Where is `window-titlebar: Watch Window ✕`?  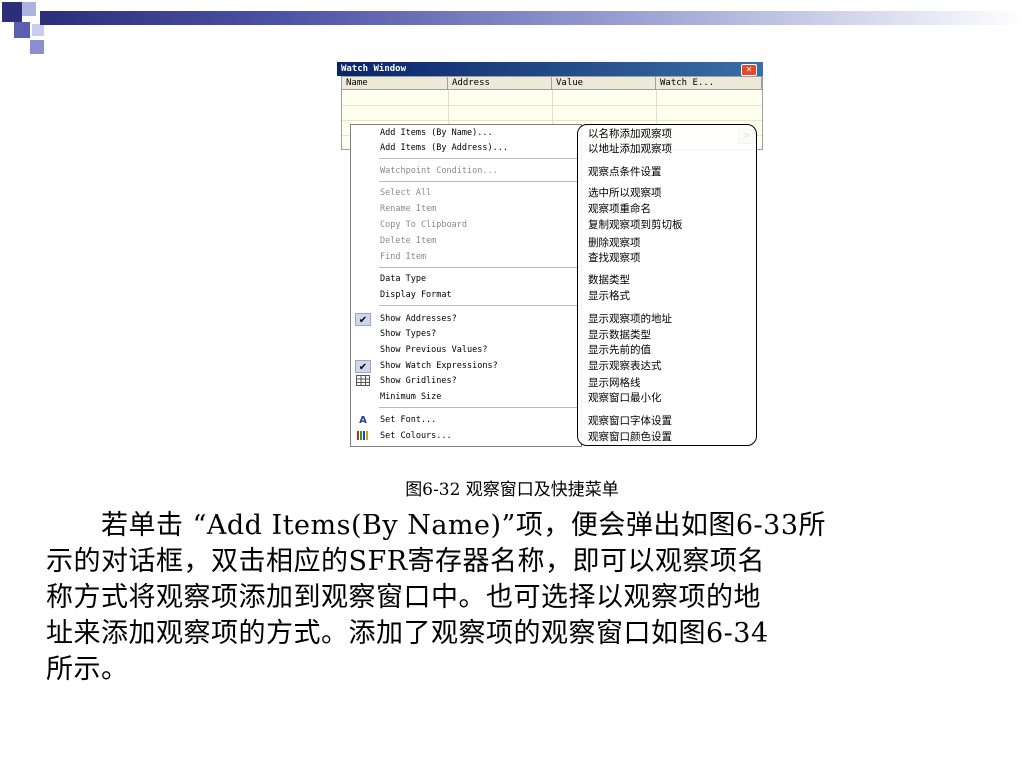
window-titlebar: Watch Window ✕ is located at coordinates (550, 69).